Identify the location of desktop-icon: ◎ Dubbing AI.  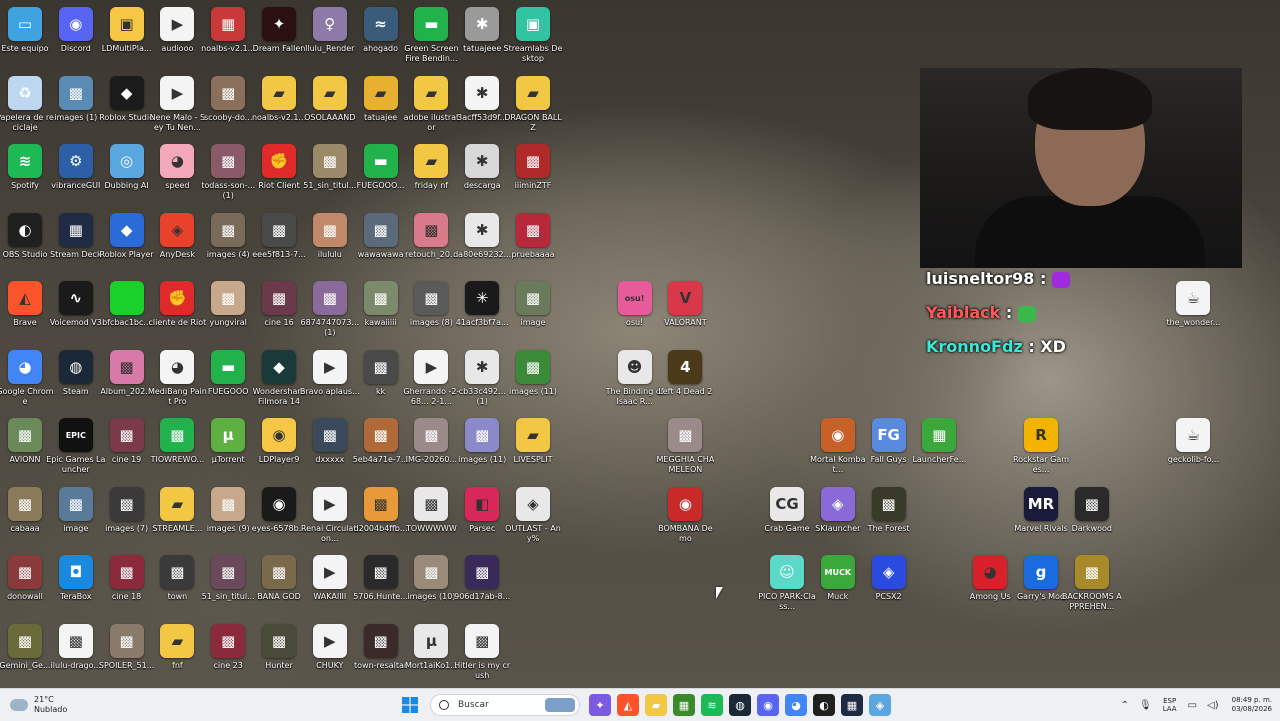
(127, 173).